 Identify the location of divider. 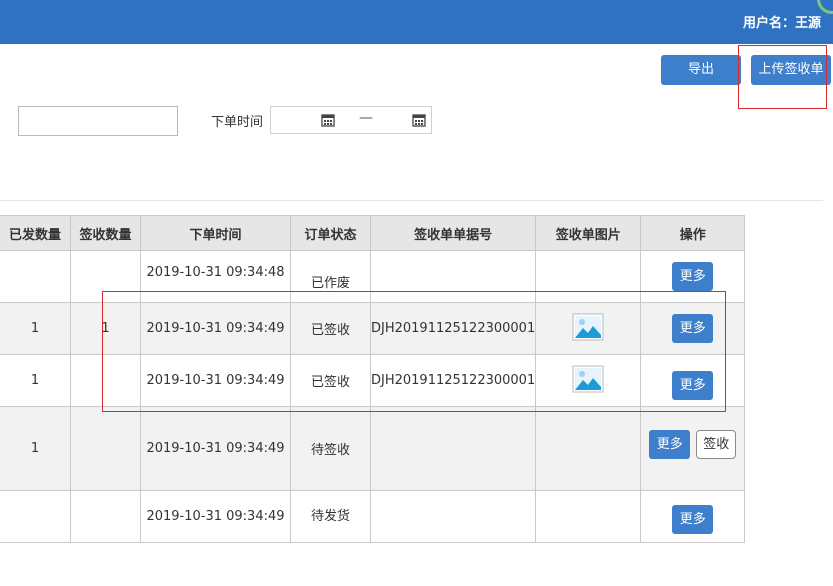
(411, 200).